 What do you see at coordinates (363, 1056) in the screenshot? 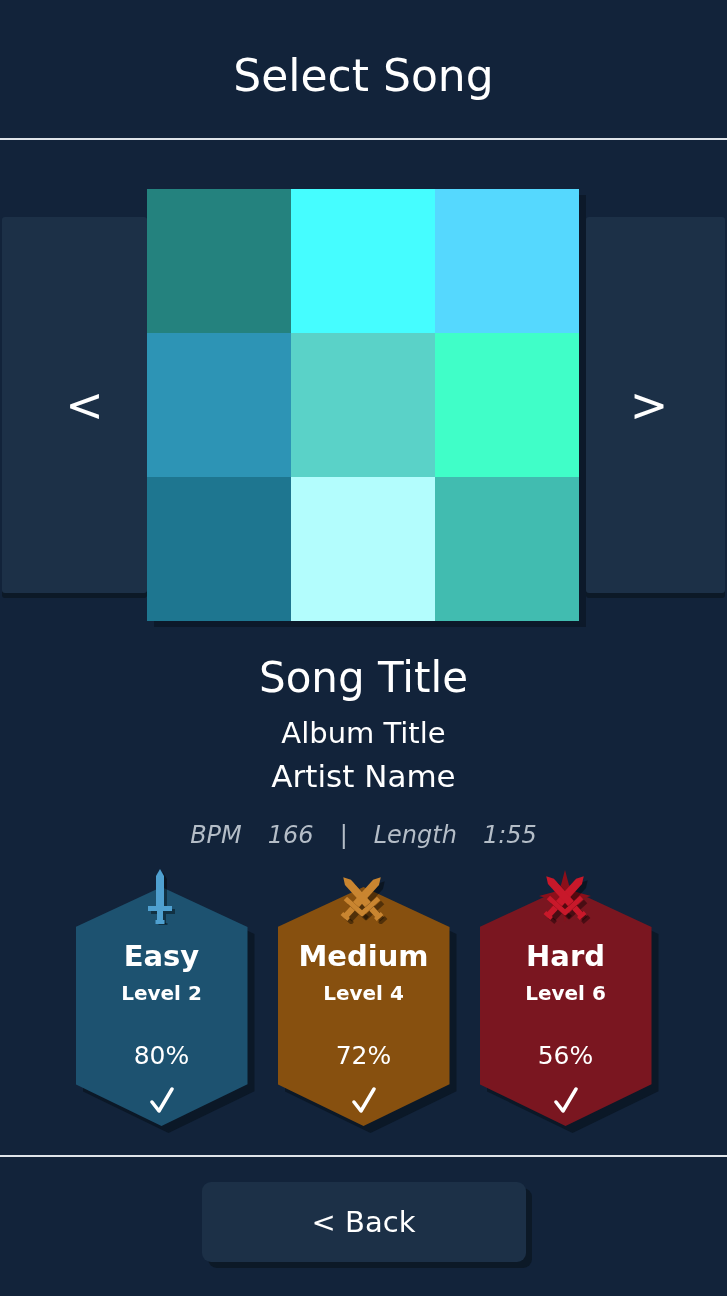
I see `difficulty-score: 72%` at bounding box center [363, 1056].